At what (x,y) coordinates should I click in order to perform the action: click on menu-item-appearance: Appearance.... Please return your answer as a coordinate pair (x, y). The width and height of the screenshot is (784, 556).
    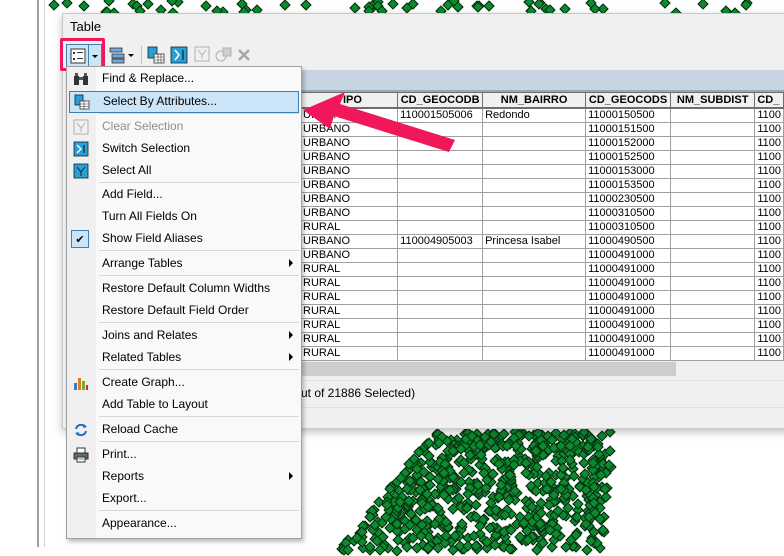
    Looking at the image, I should click on (184, 524).